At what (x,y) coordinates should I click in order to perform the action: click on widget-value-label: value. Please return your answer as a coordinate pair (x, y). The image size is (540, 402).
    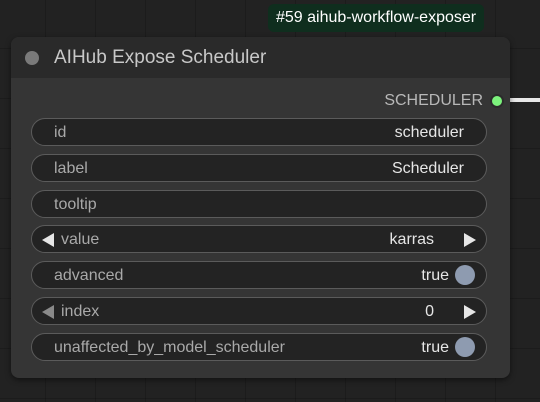
    Looking at the image, I should click on (80, 239).